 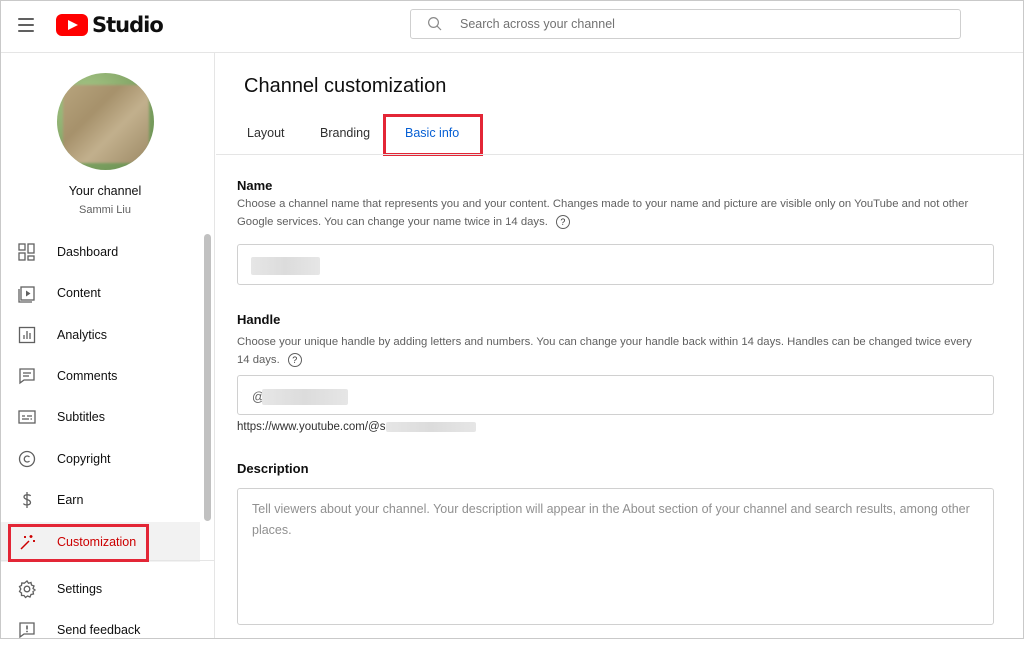 What do you see at coordinates (266, 133) in the screenshot?
I see `tab-layout: Layout` at bounding box center [266, 133].